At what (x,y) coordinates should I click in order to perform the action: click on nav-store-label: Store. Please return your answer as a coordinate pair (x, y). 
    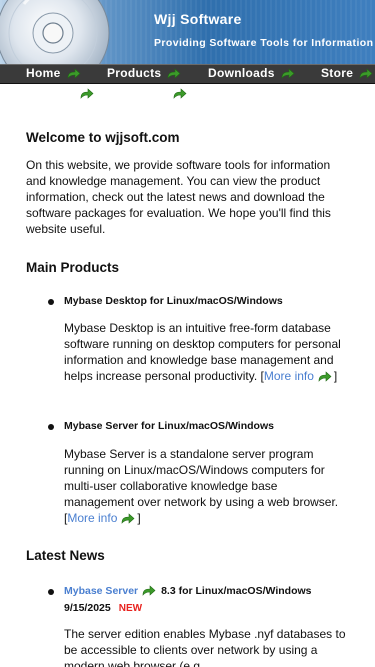
    Looking at the image, I should click on (337, 73).